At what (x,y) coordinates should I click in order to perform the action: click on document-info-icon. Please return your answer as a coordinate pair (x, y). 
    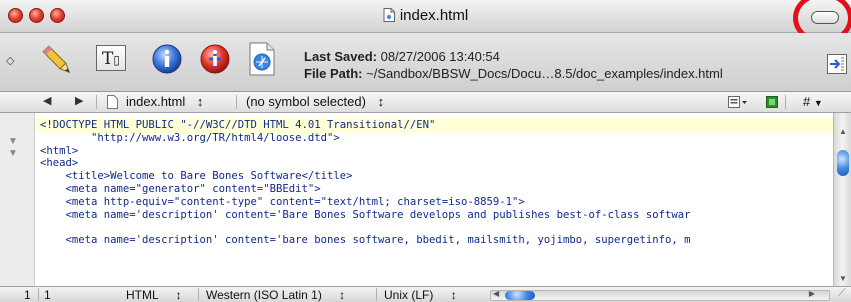
    Looking at the image, I should click on (215, 59).